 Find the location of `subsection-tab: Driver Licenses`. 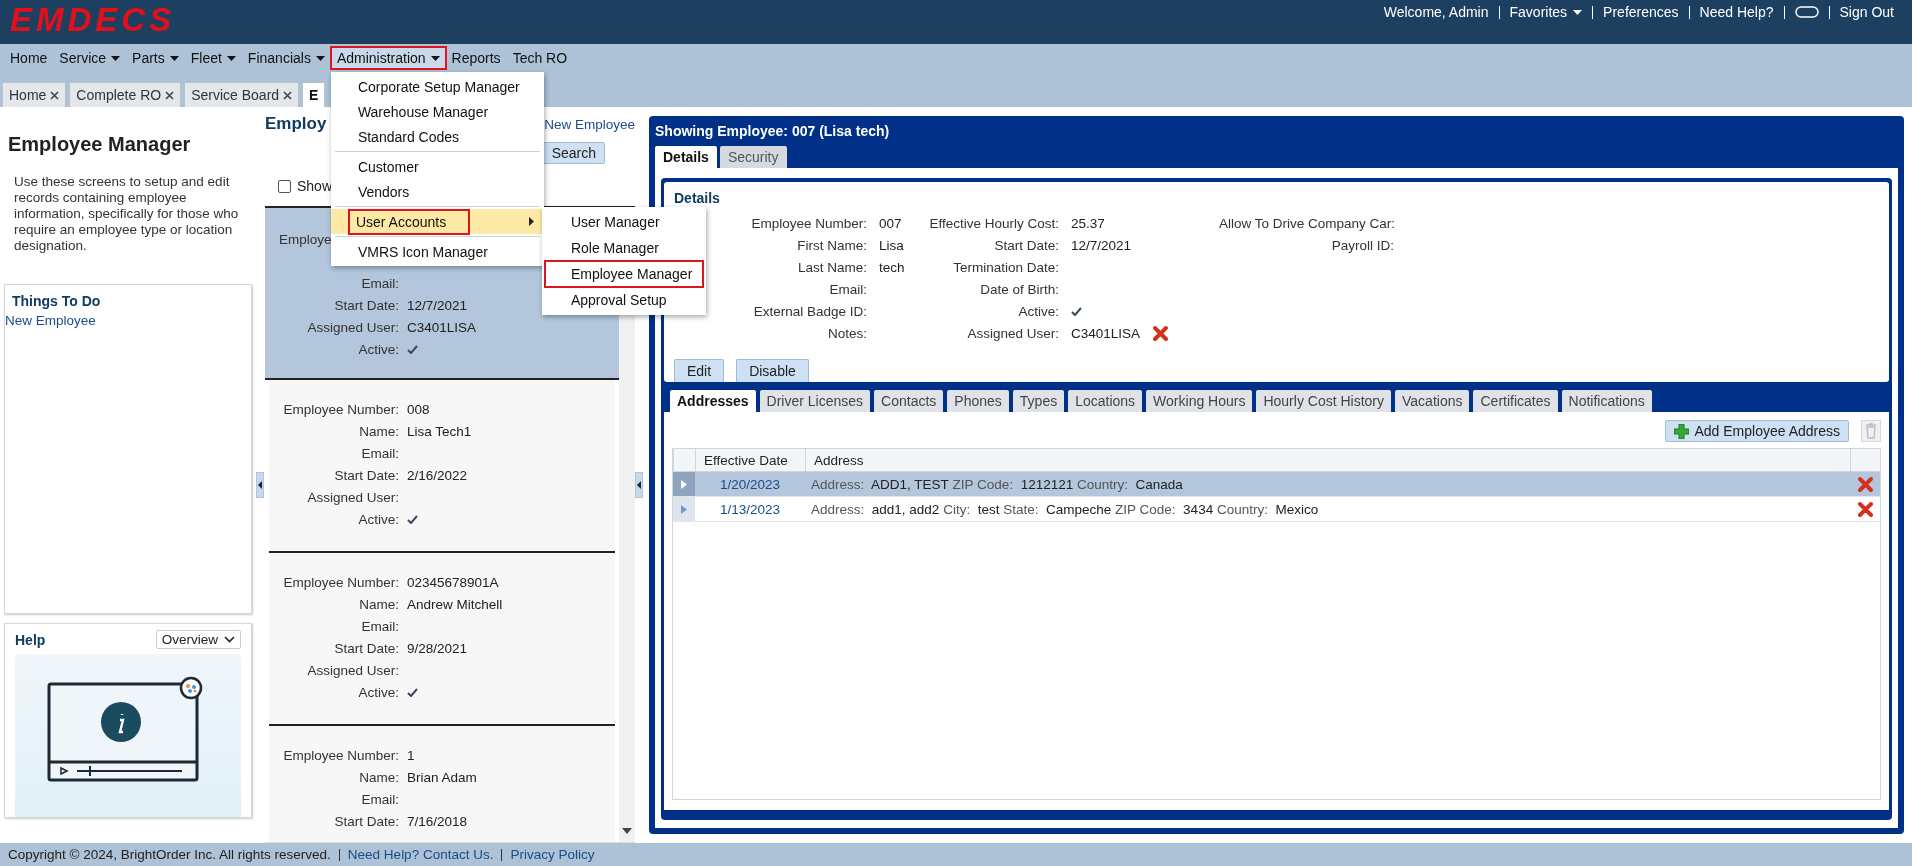

subsection-tab: Driver Licenses is located at coordinates (815, 401).